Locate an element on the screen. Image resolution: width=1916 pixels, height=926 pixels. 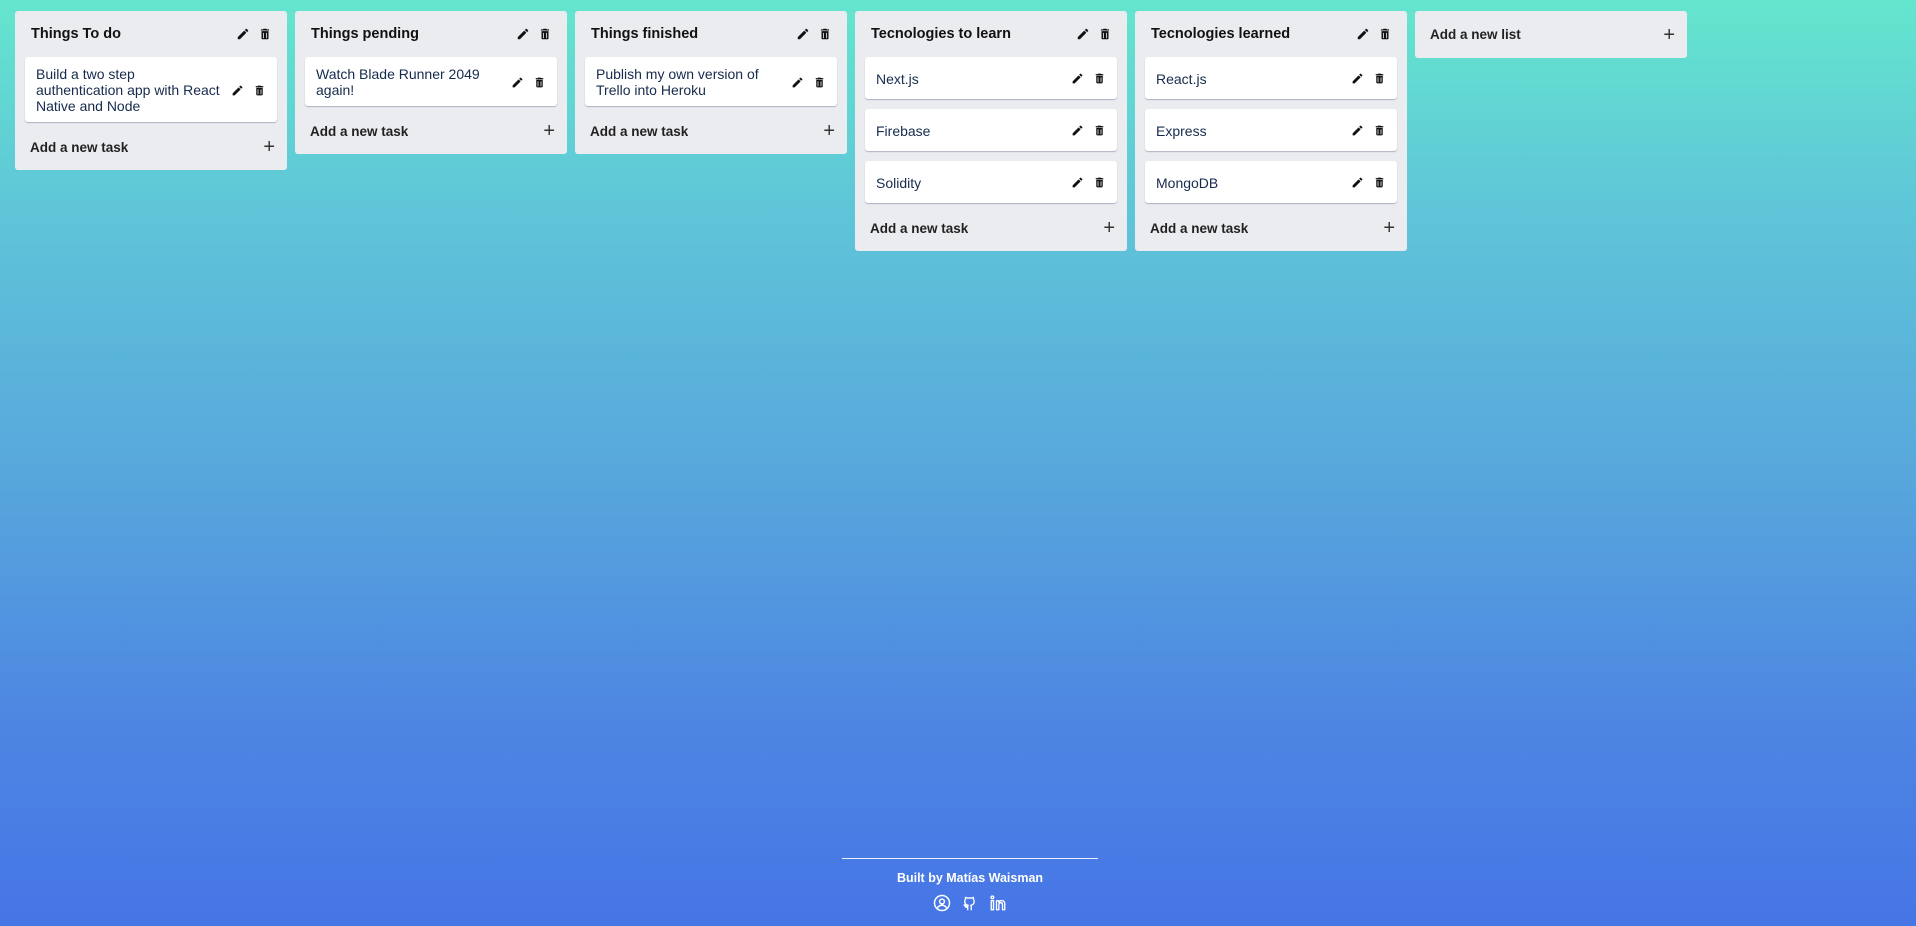
list-header: Things pending is located at coordinates (431, 34).